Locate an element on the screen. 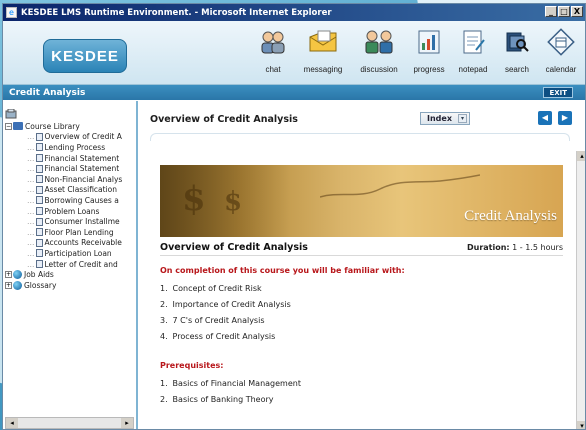 The height and width of the screenshot is (430, 586). index-label: Index is located at coordinates (439, 118).